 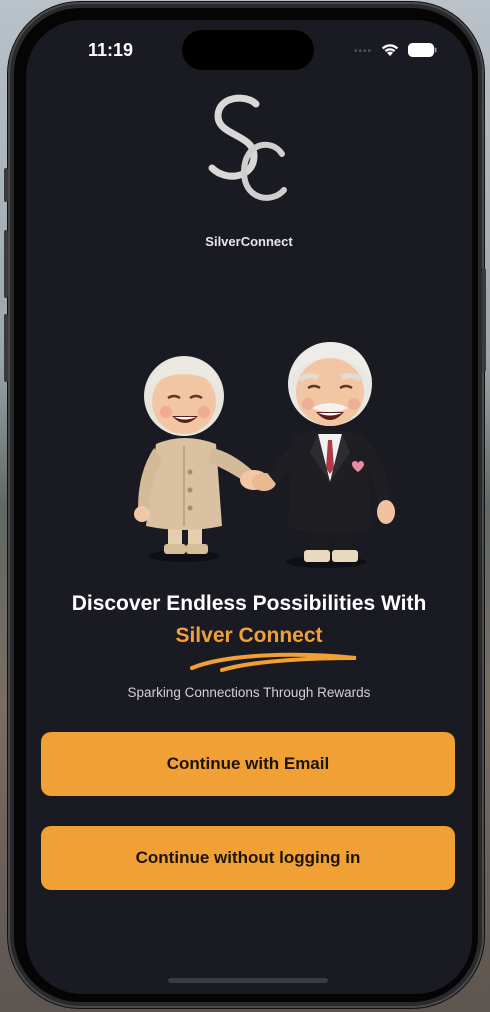 I want to click on signal-dots-icon: ••••, so click(x=362, y=51).